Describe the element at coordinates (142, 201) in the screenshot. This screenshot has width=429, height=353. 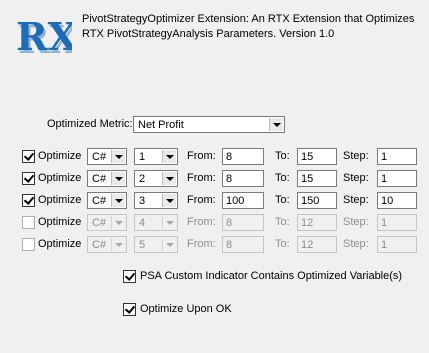
I see `variable-index-value-3: 3` at that location.